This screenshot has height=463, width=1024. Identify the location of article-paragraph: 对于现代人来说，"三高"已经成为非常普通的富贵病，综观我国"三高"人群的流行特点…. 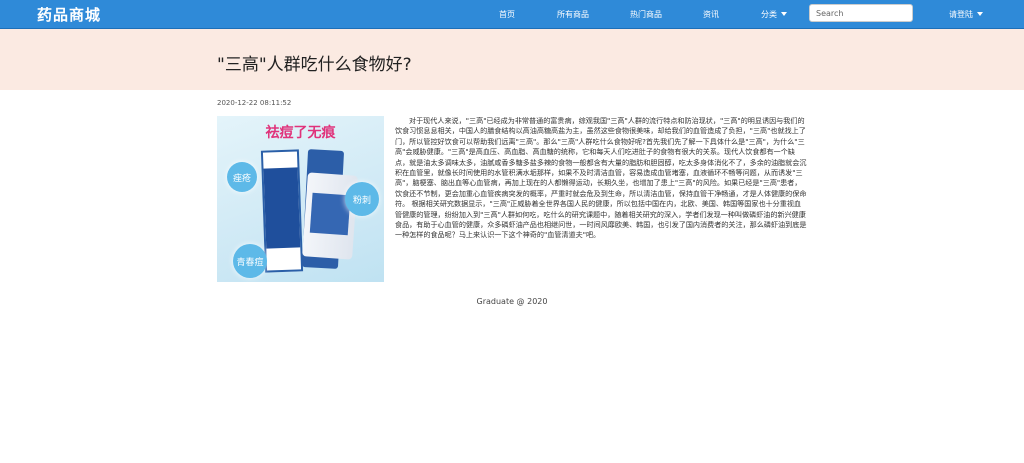
(601, 178).